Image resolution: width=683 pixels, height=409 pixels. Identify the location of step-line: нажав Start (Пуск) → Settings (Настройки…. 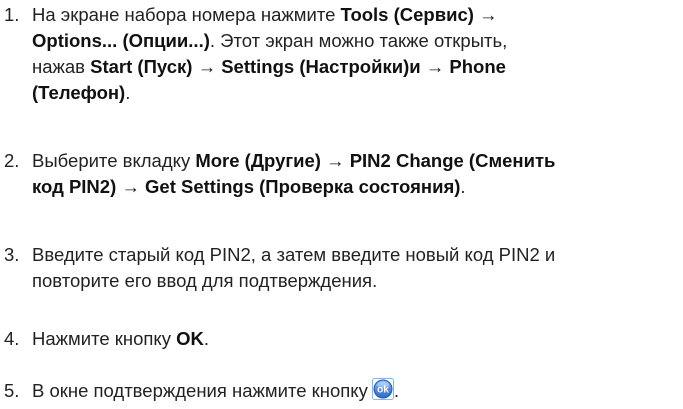
(357, 67).